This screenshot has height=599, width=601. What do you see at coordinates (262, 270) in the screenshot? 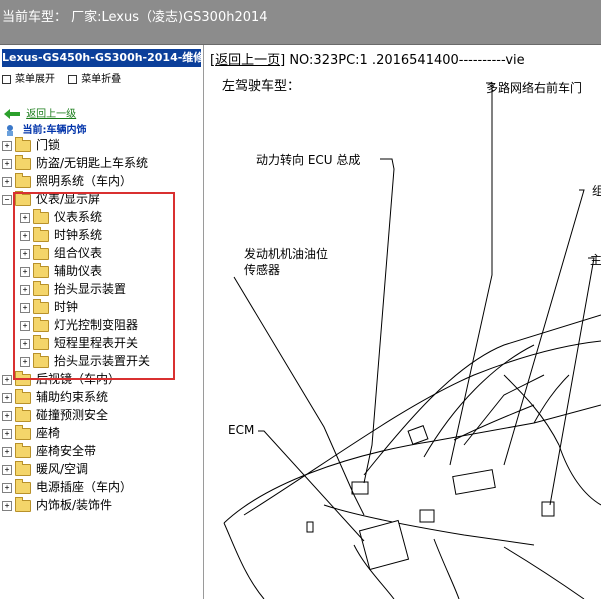
I see `label-oil-level-sensor-2: 传感器` at bounding box center [262, 270].